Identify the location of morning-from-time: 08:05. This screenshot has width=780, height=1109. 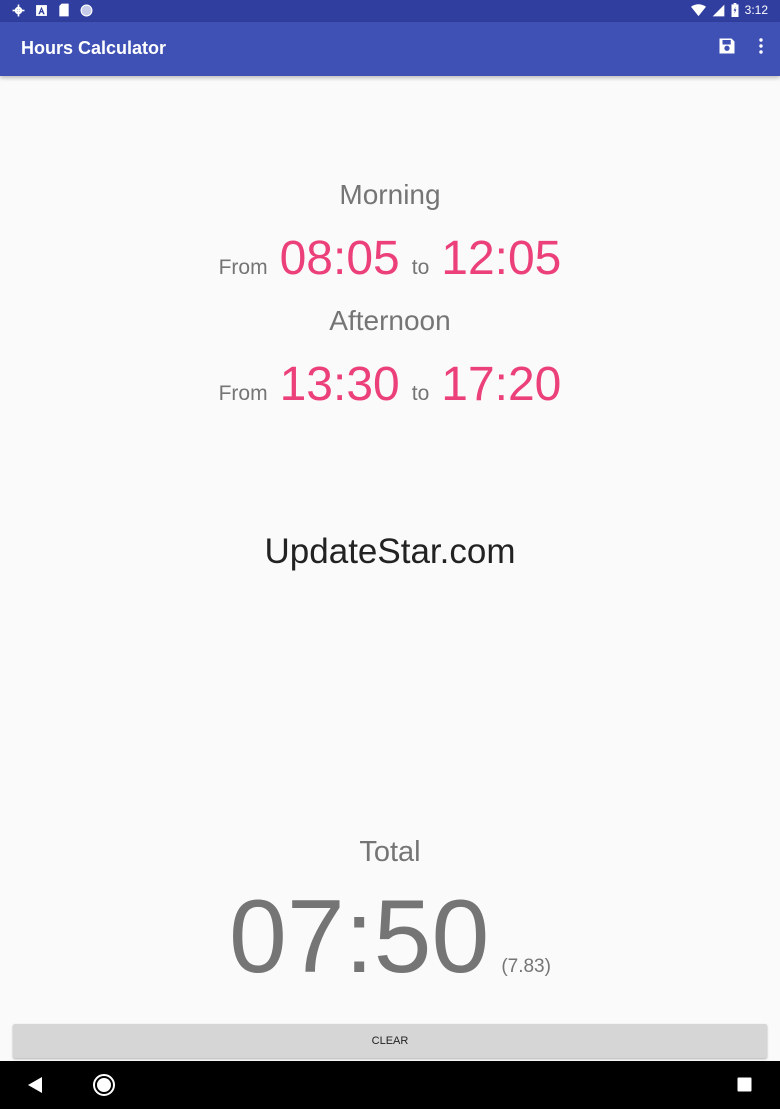
(340, 258).